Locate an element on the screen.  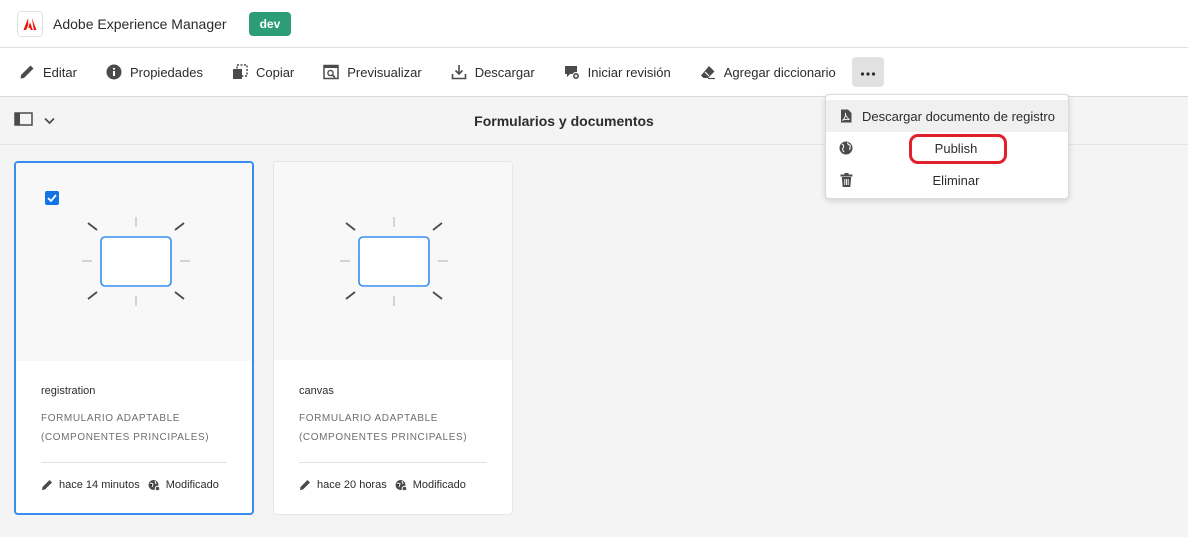
app-title: Adobe Experience Manager is located at coordinates (140, 23).